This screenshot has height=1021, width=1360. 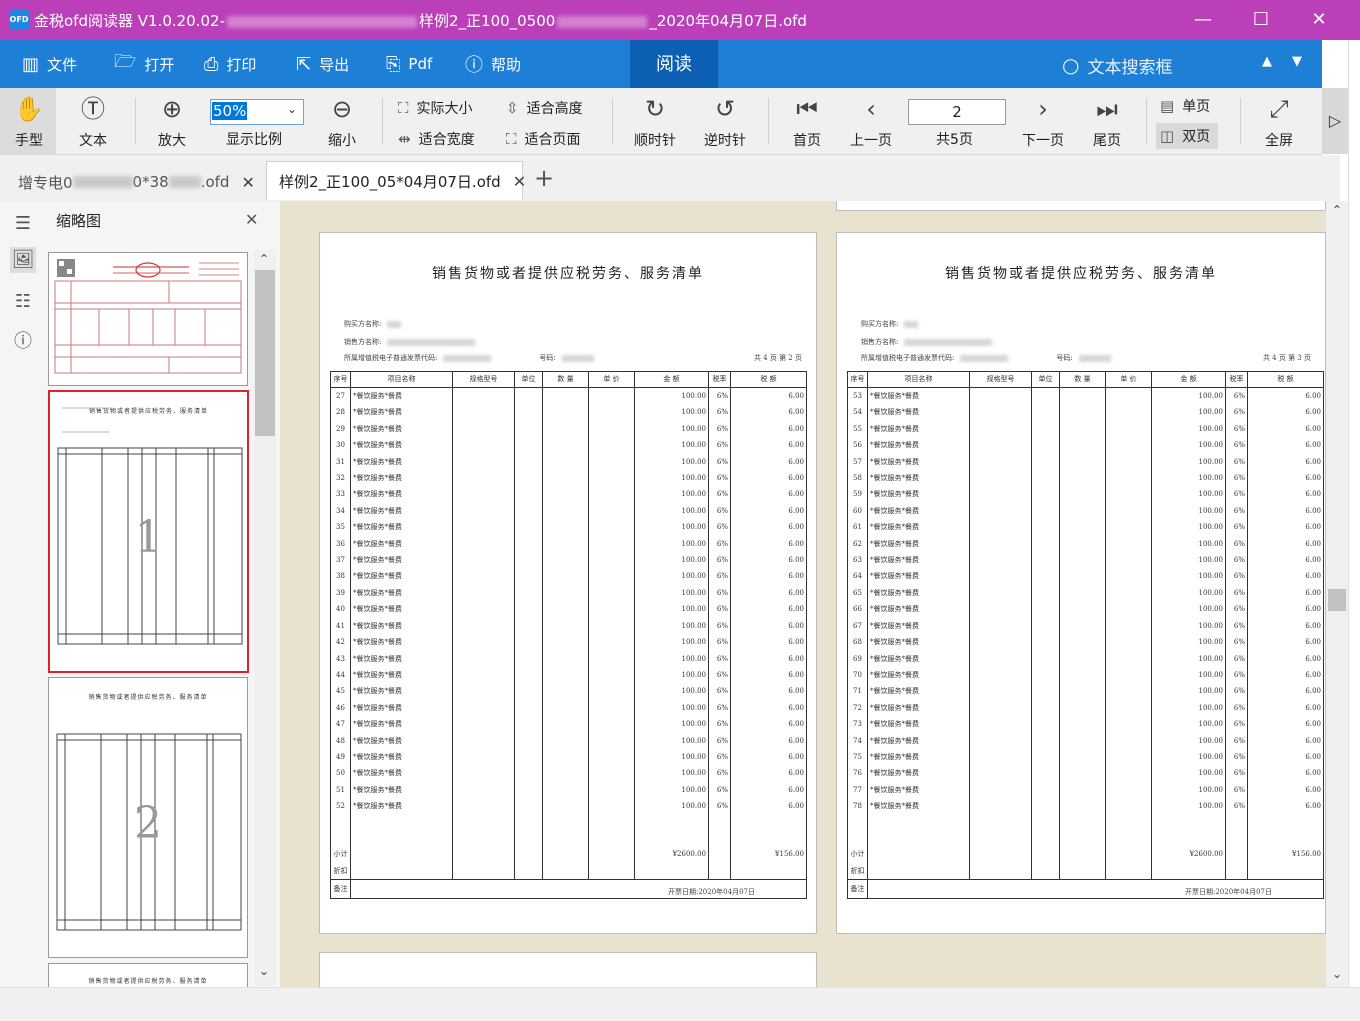 I want to click on zoom-in-button: ⊕ 放大, so click(x=172, y=122).